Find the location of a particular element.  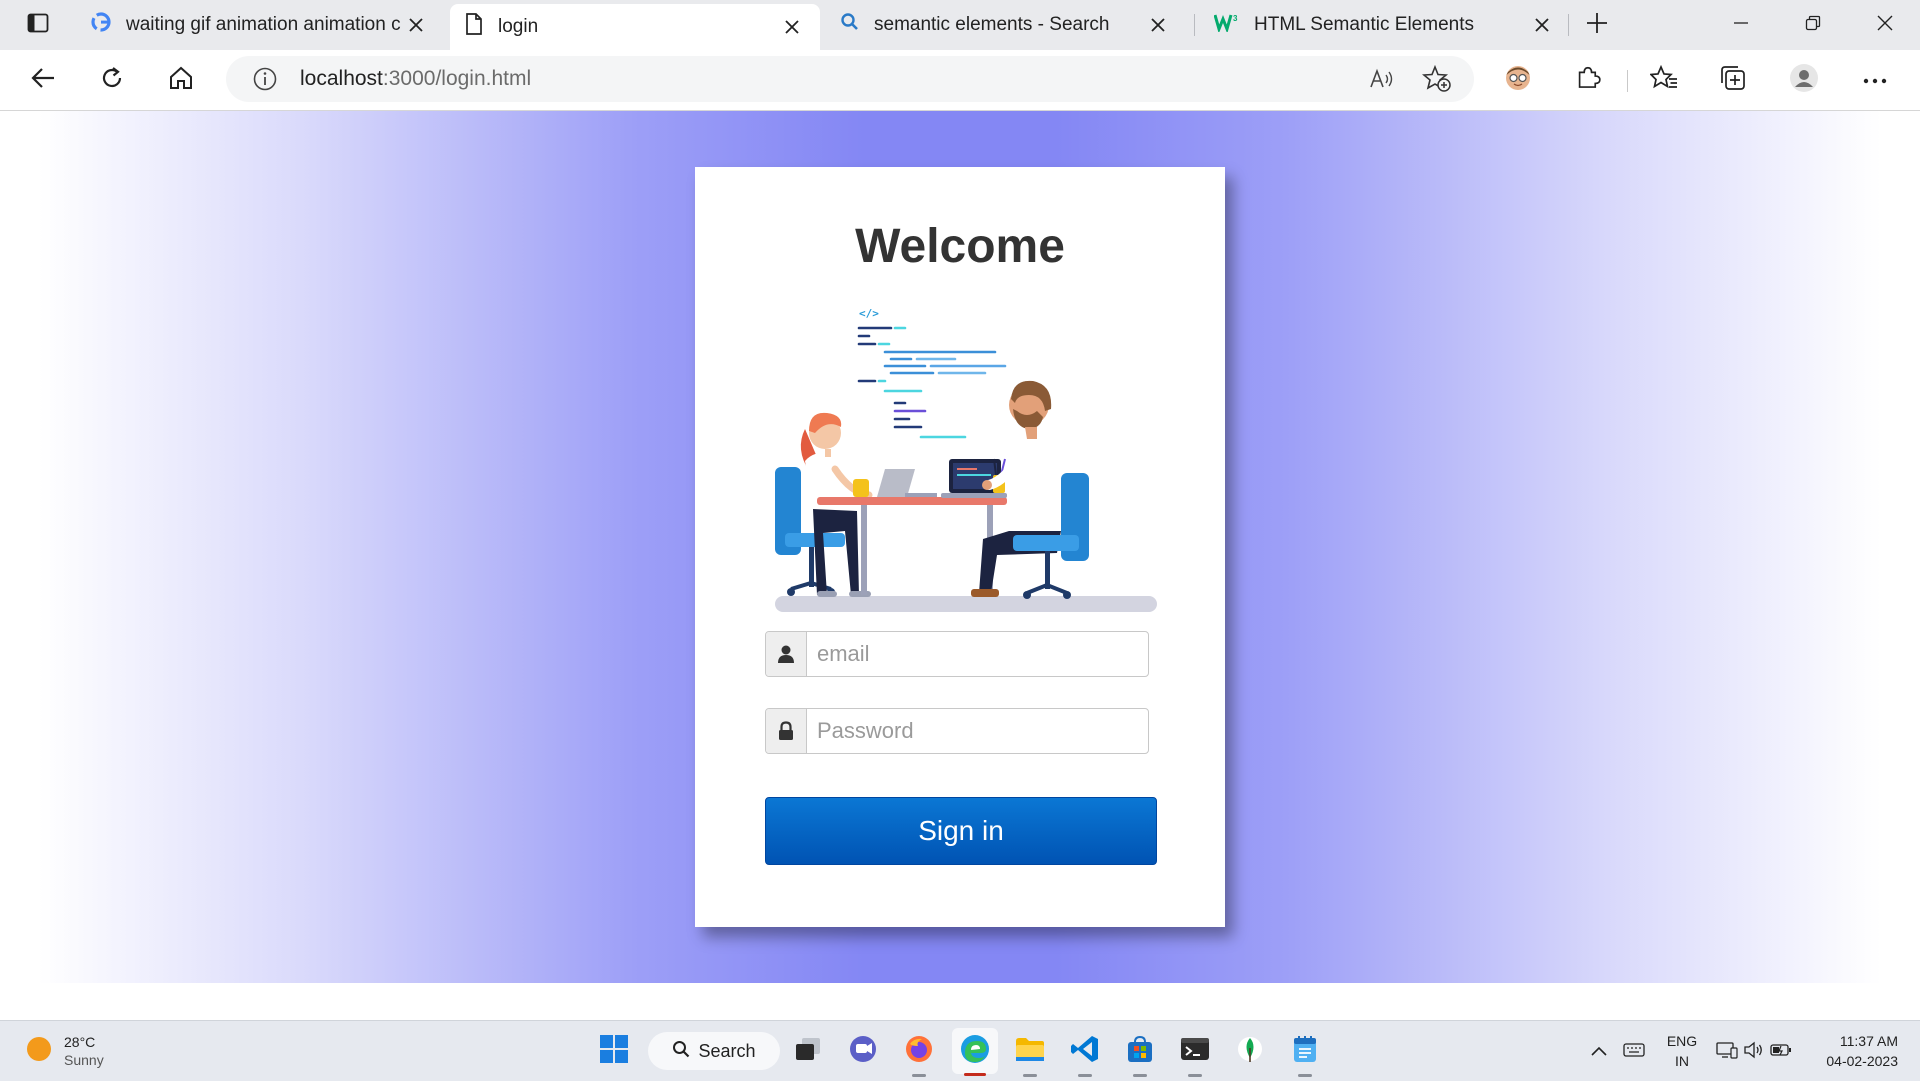

chevron-up-icon is located at coordinates (1599, 1051).